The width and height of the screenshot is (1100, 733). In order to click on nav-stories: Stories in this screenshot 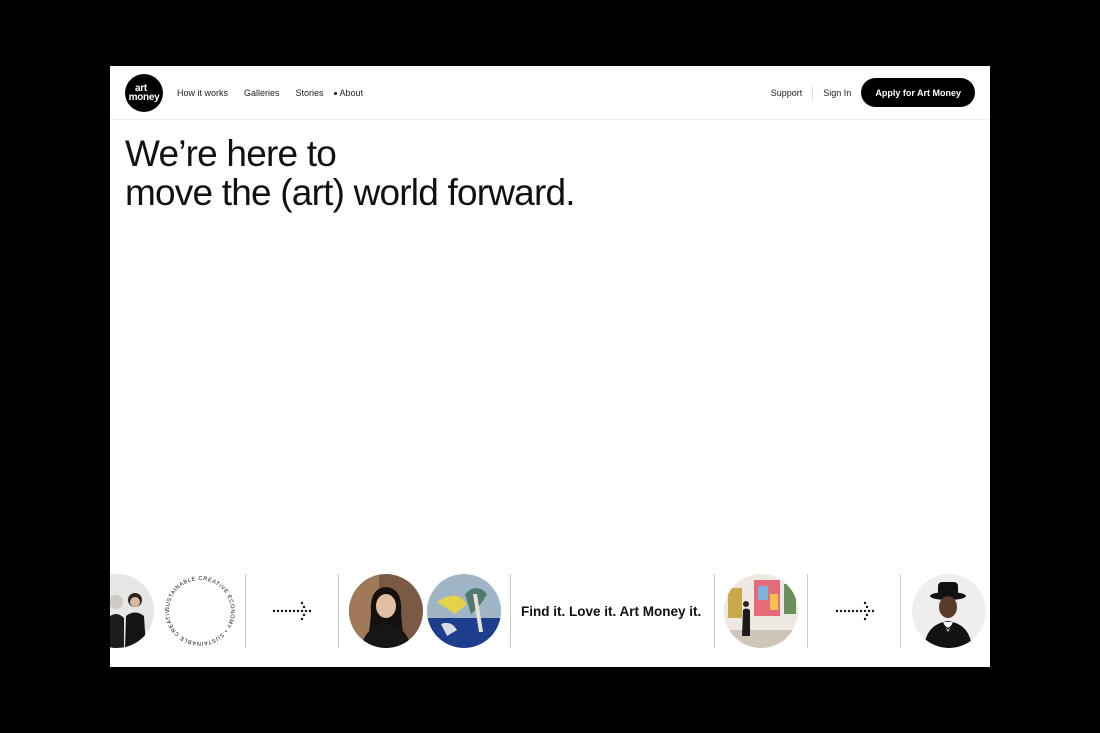, I will do `click(310, 93)`.